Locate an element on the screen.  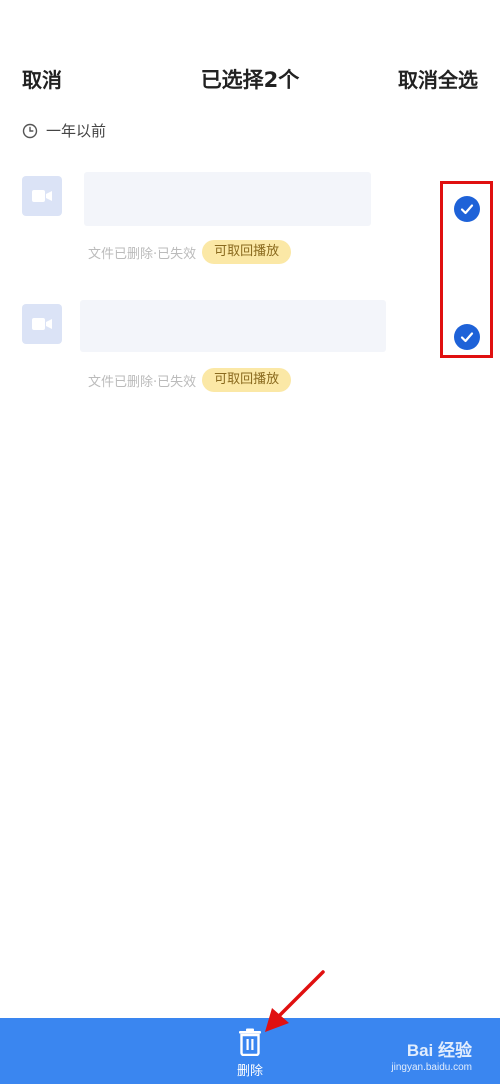
bottom-action-bar: 删除 Bai 经验 jingyan.baidu.com is located at coordinates (250, 1051).